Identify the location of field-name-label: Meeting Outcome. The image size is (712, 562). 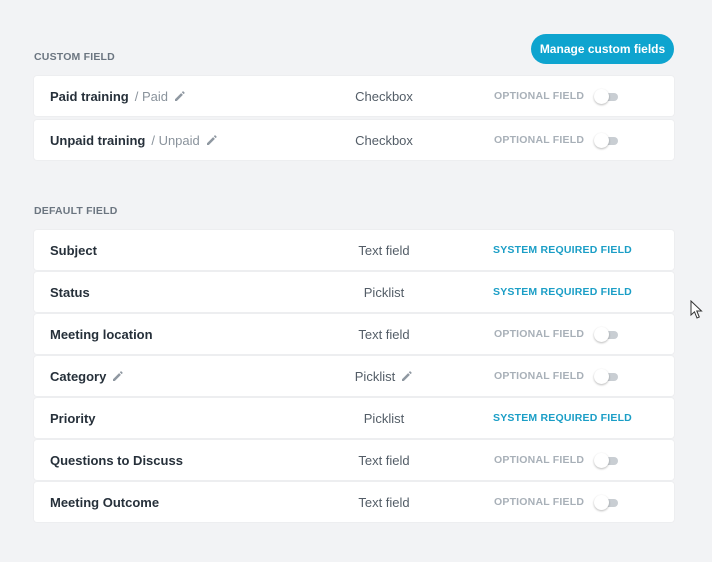
(105, 502).